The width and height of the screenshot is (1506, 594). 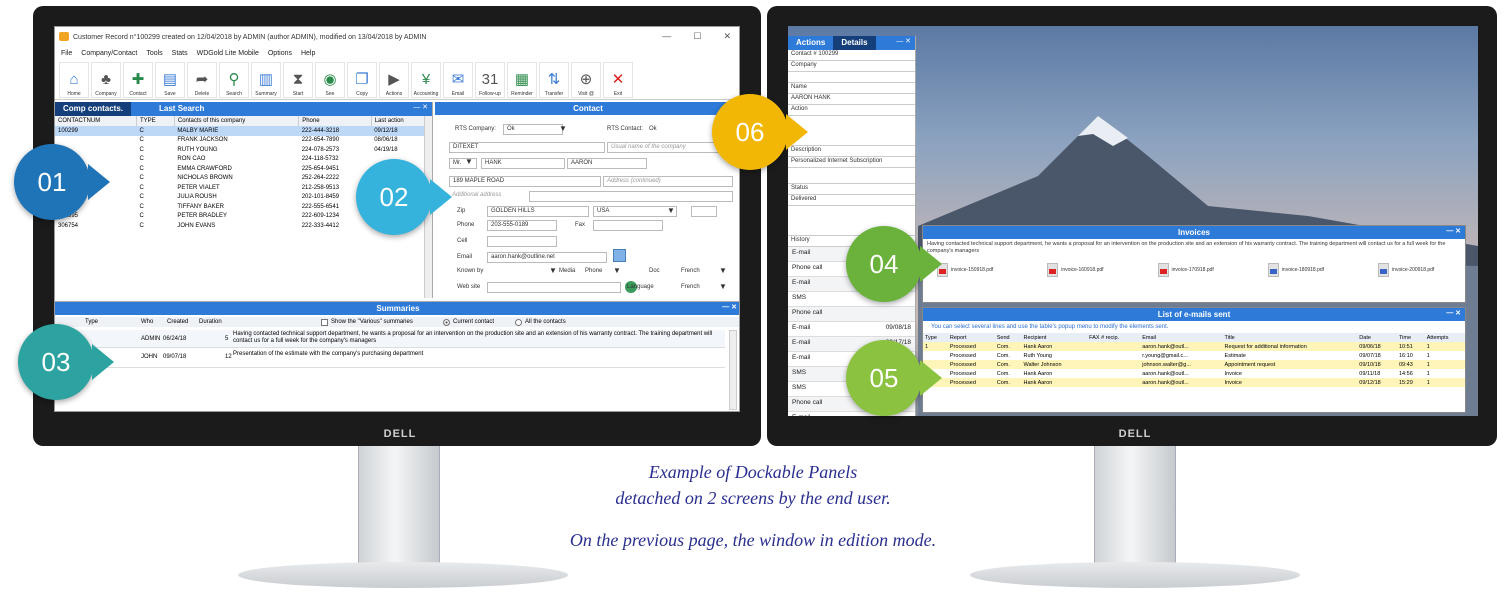 What do you see at coordinates (733, 370) in the screenshot?
I see `summaries-scrollbar` at bounding box center [733, 370].